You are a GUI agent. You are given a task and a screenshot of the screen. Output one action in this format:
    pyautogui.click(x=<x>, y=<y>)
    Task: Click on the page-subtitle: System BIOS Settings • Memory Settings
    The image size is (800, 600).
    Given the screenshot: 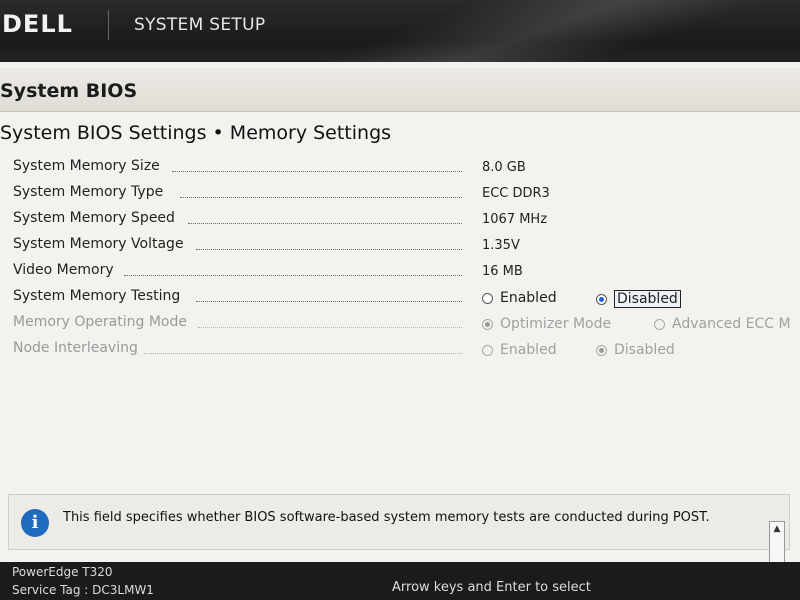 What is the action you would take?
    pyautogui.click(x=196, y=133)
    